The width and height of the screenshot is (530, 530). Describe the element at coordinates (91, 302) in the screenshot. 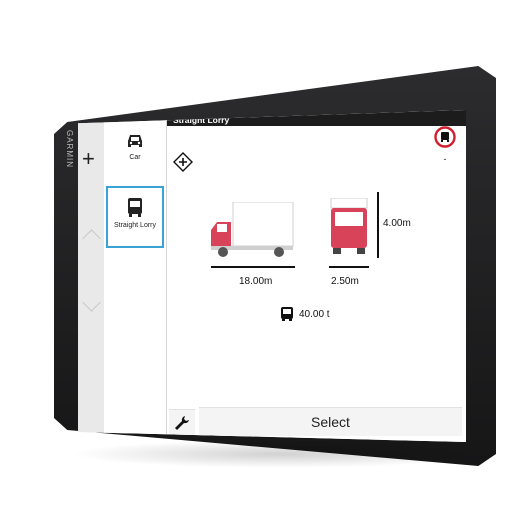

I see `scroll-down-icon` at that location.